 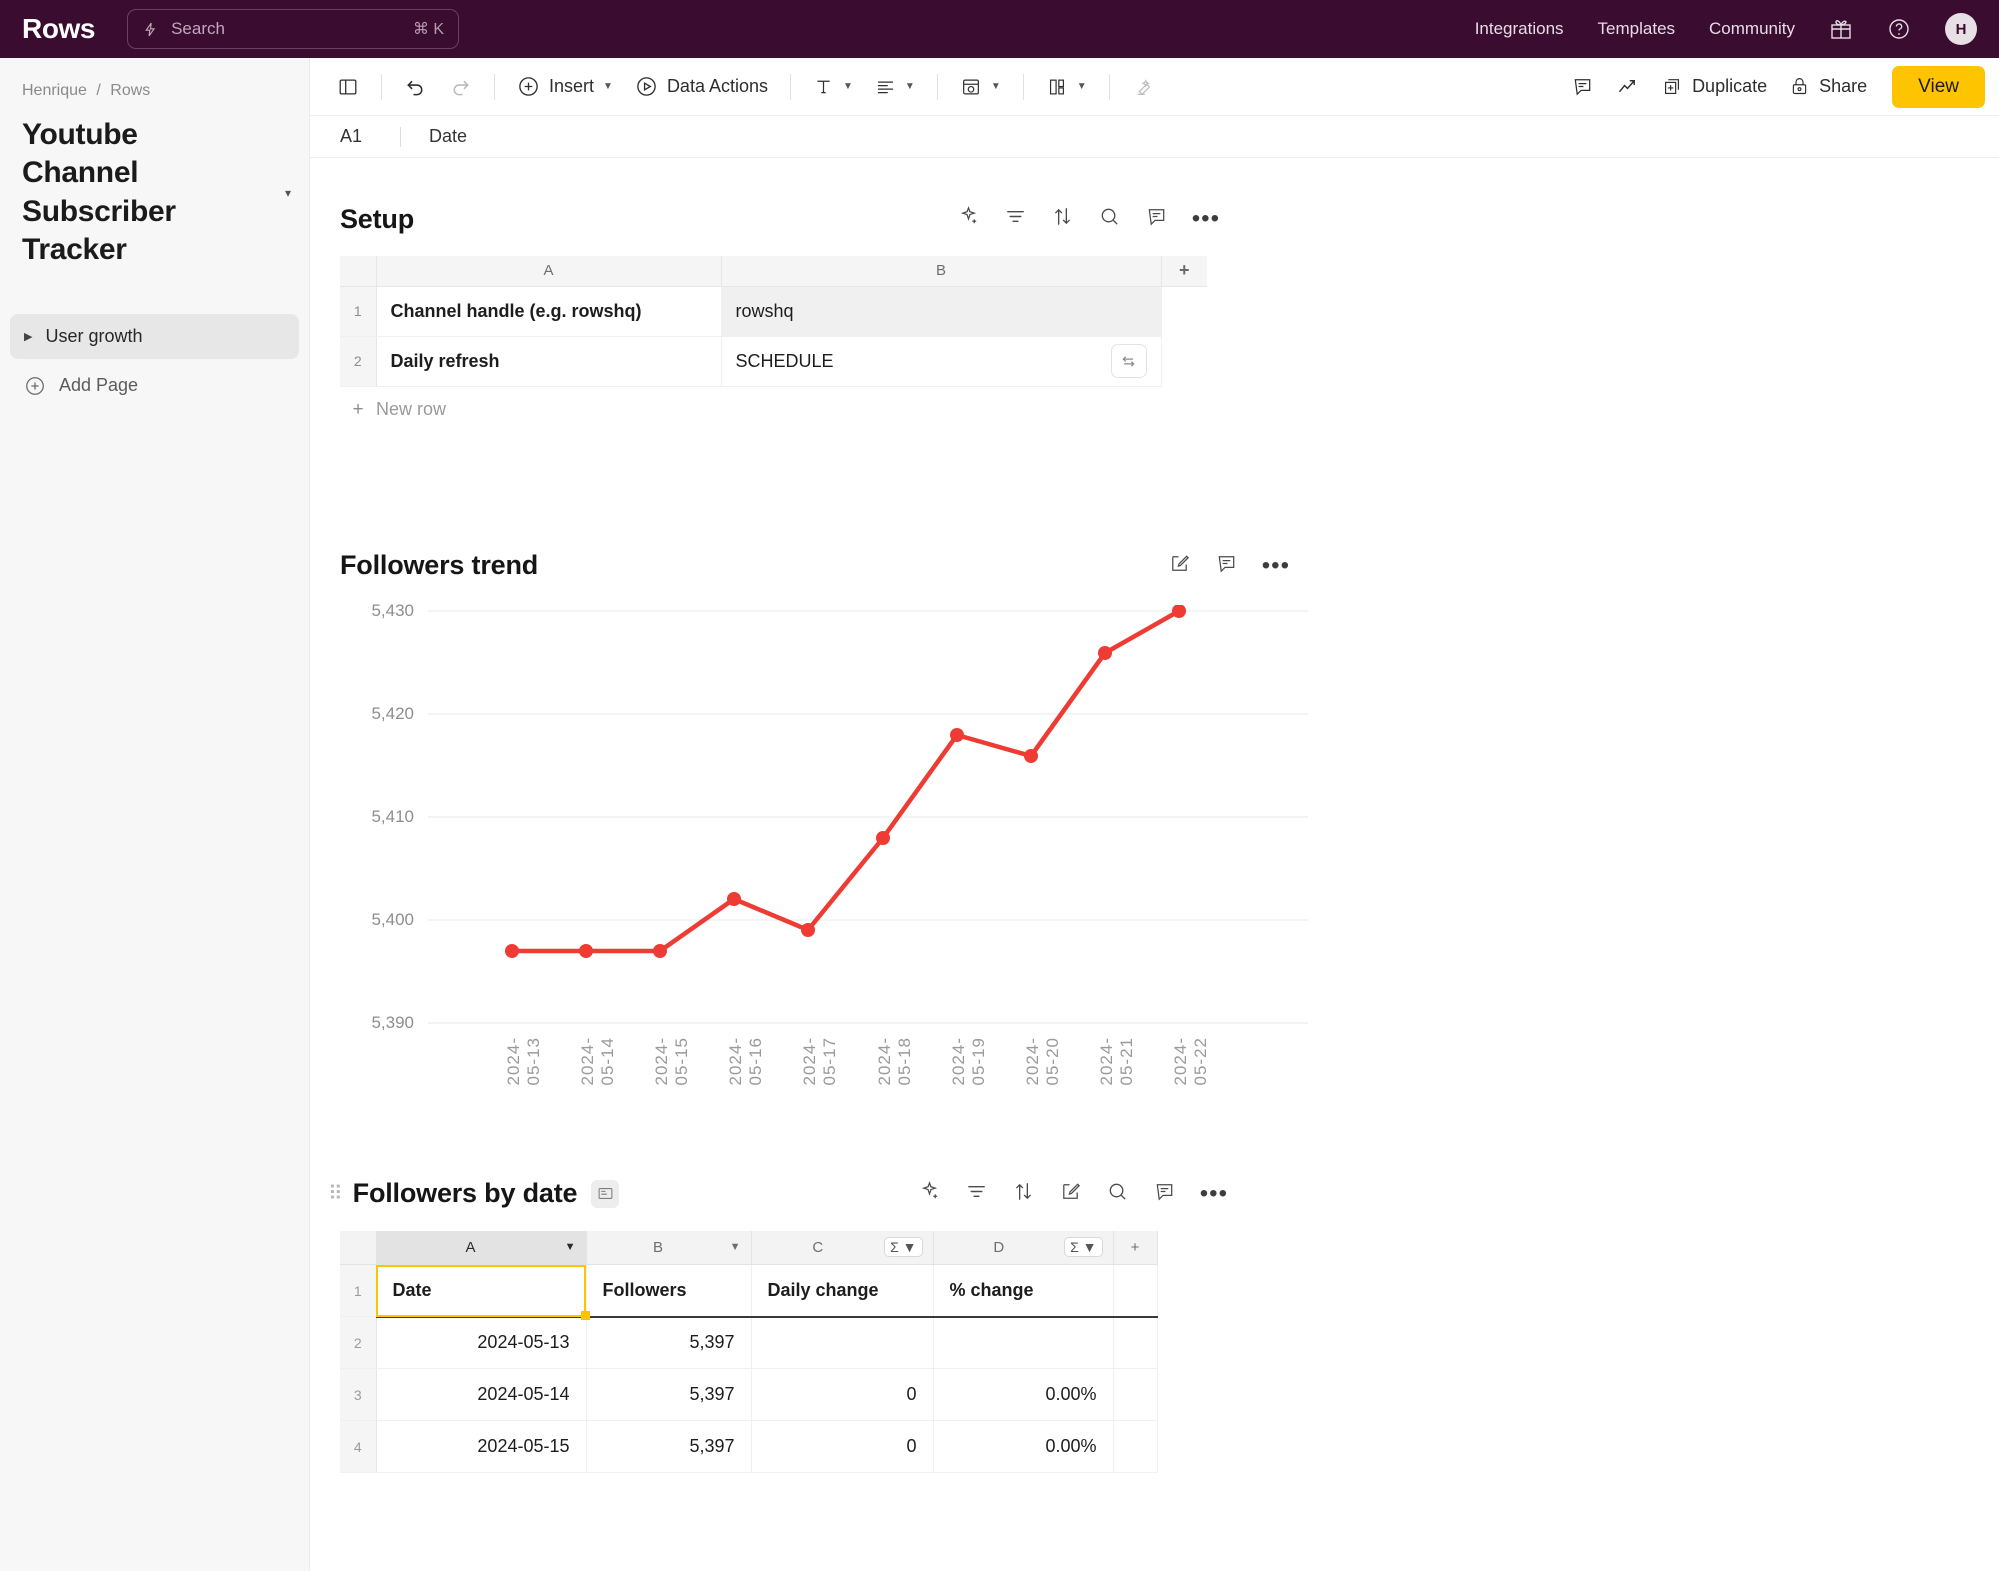 I want to click on drag-handle-icon: ⠿, so click(x=335, y=1194).